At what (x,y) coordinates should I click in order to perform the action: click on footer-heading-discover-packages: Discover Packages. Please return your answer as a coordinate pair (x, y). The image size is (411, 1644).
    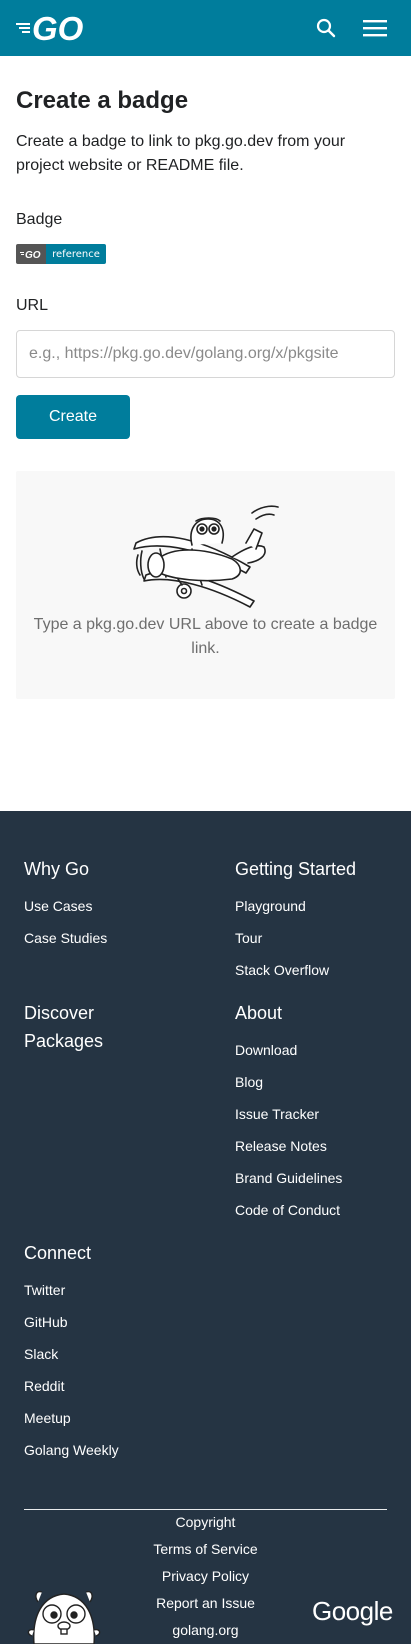
    Looking at the image, I should click on (99, 1027).